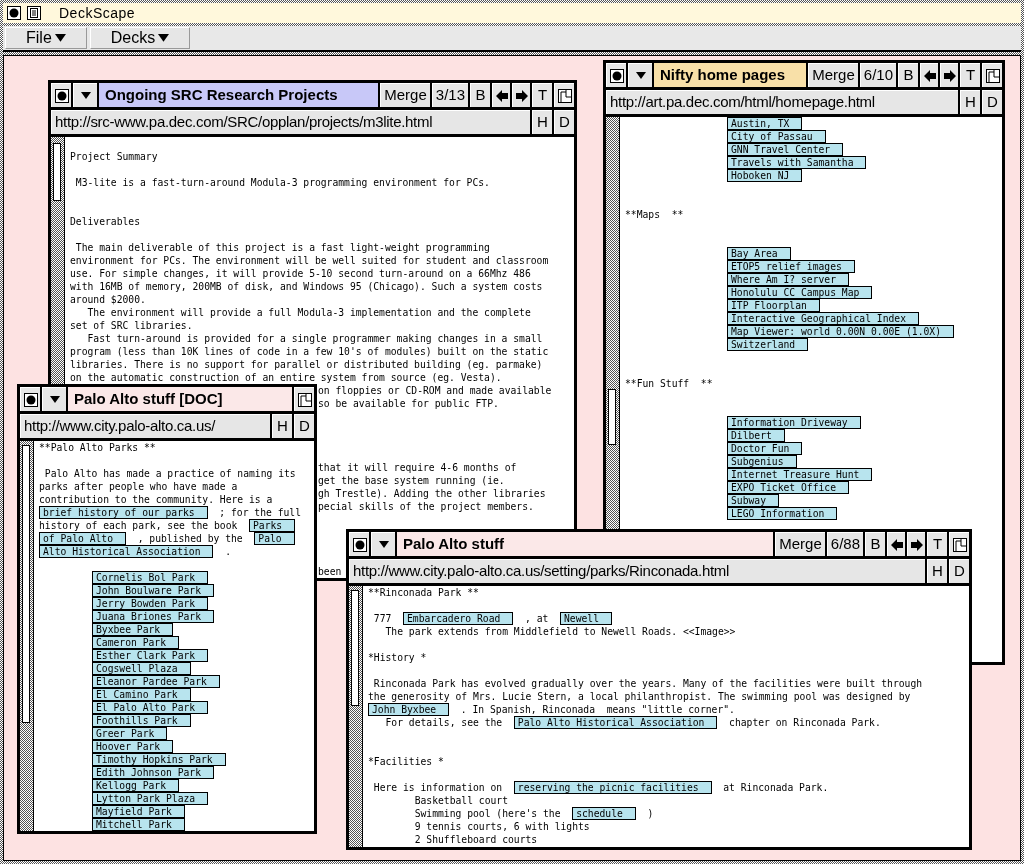  I want to click on hyperlink: EXPO Ticket Office, so click(788, 487).